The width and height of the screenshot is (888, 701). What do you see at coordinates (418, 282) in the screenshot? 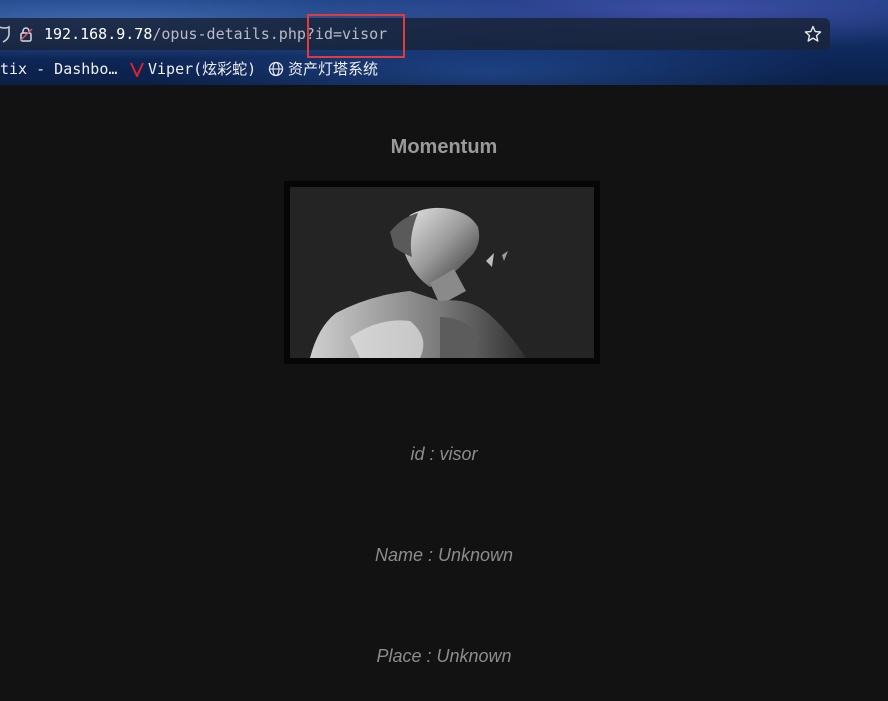
I see `statue-illustration` at bounding box center [418, 282].